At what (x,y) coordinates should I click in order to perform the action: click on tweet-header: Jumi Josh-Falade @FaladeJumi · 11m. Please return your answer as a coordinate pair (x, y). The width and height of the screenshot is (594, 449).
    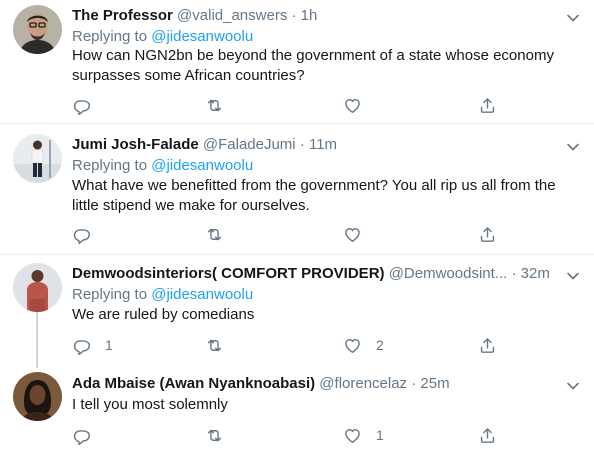
    Looking at the image, I should click on (204, 145).